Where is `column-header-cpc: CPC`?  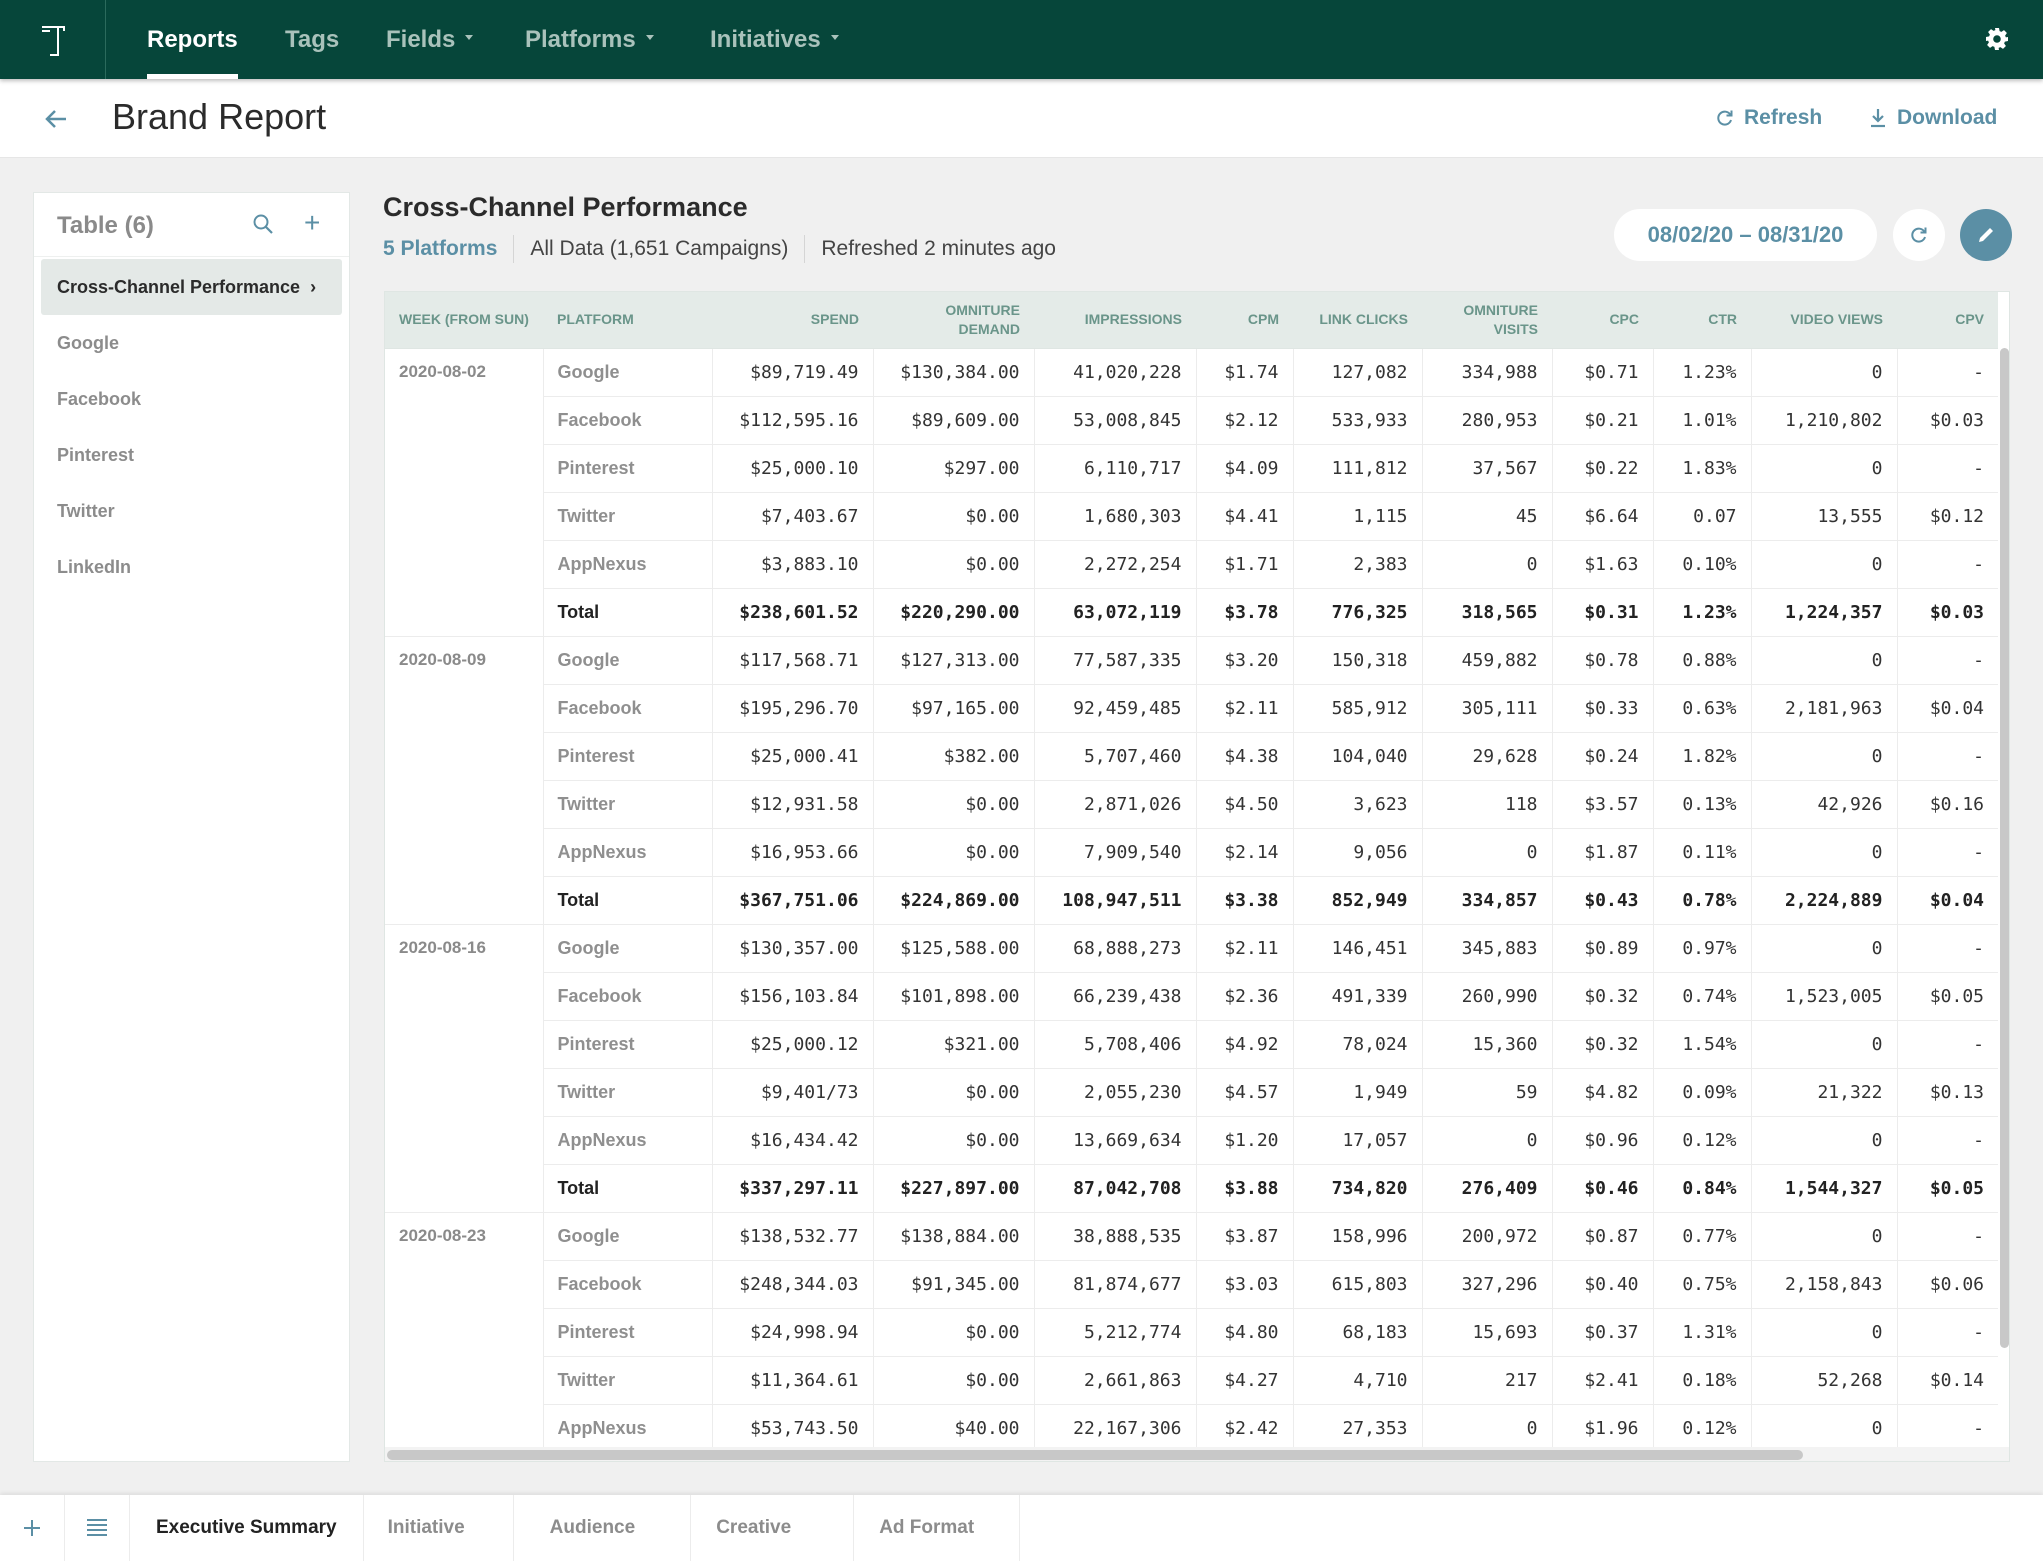
column-header-cpc: CPC is located at coordinates (1602, 320).